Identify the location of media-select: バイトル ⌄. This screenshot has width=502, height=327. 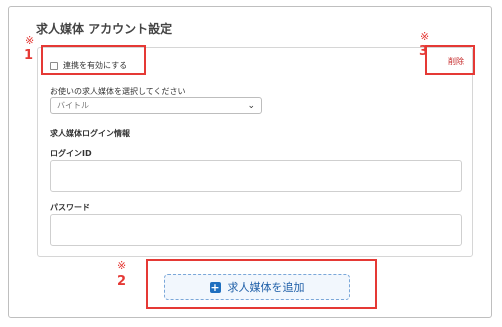
(156, 105).